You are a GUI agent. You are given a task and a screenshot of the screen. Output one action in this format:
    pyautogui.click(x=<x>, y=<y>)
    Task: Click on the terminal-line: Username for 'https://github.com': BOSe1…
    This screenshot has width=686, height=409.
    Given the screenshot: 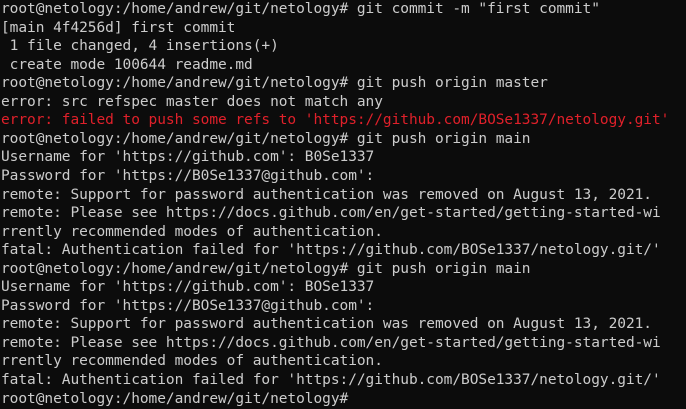 What is the action you would take?
    pyautogui.click(x=188, y=287)
    